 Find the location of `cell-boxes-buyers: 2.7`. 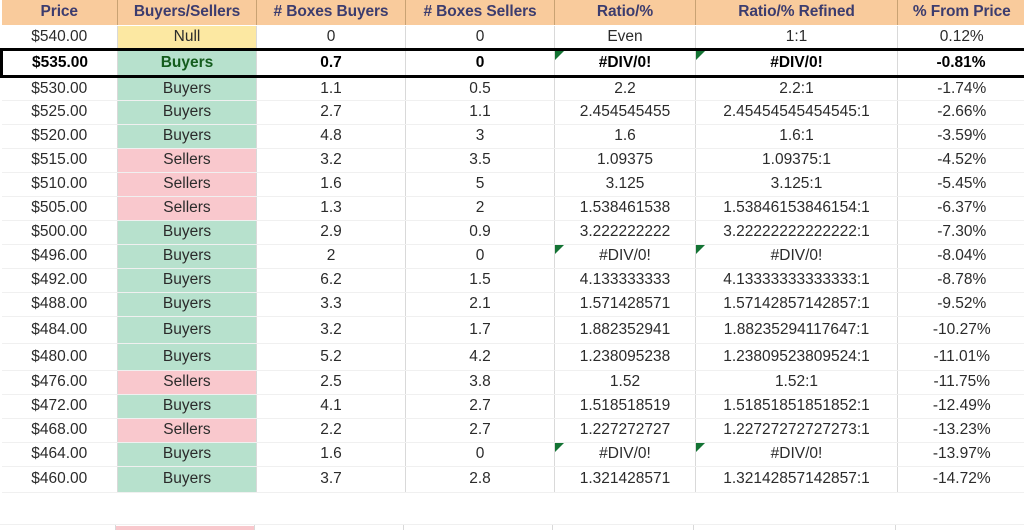

cell-boxes-buyers: 2.7 is located at coordinates (331, 112).